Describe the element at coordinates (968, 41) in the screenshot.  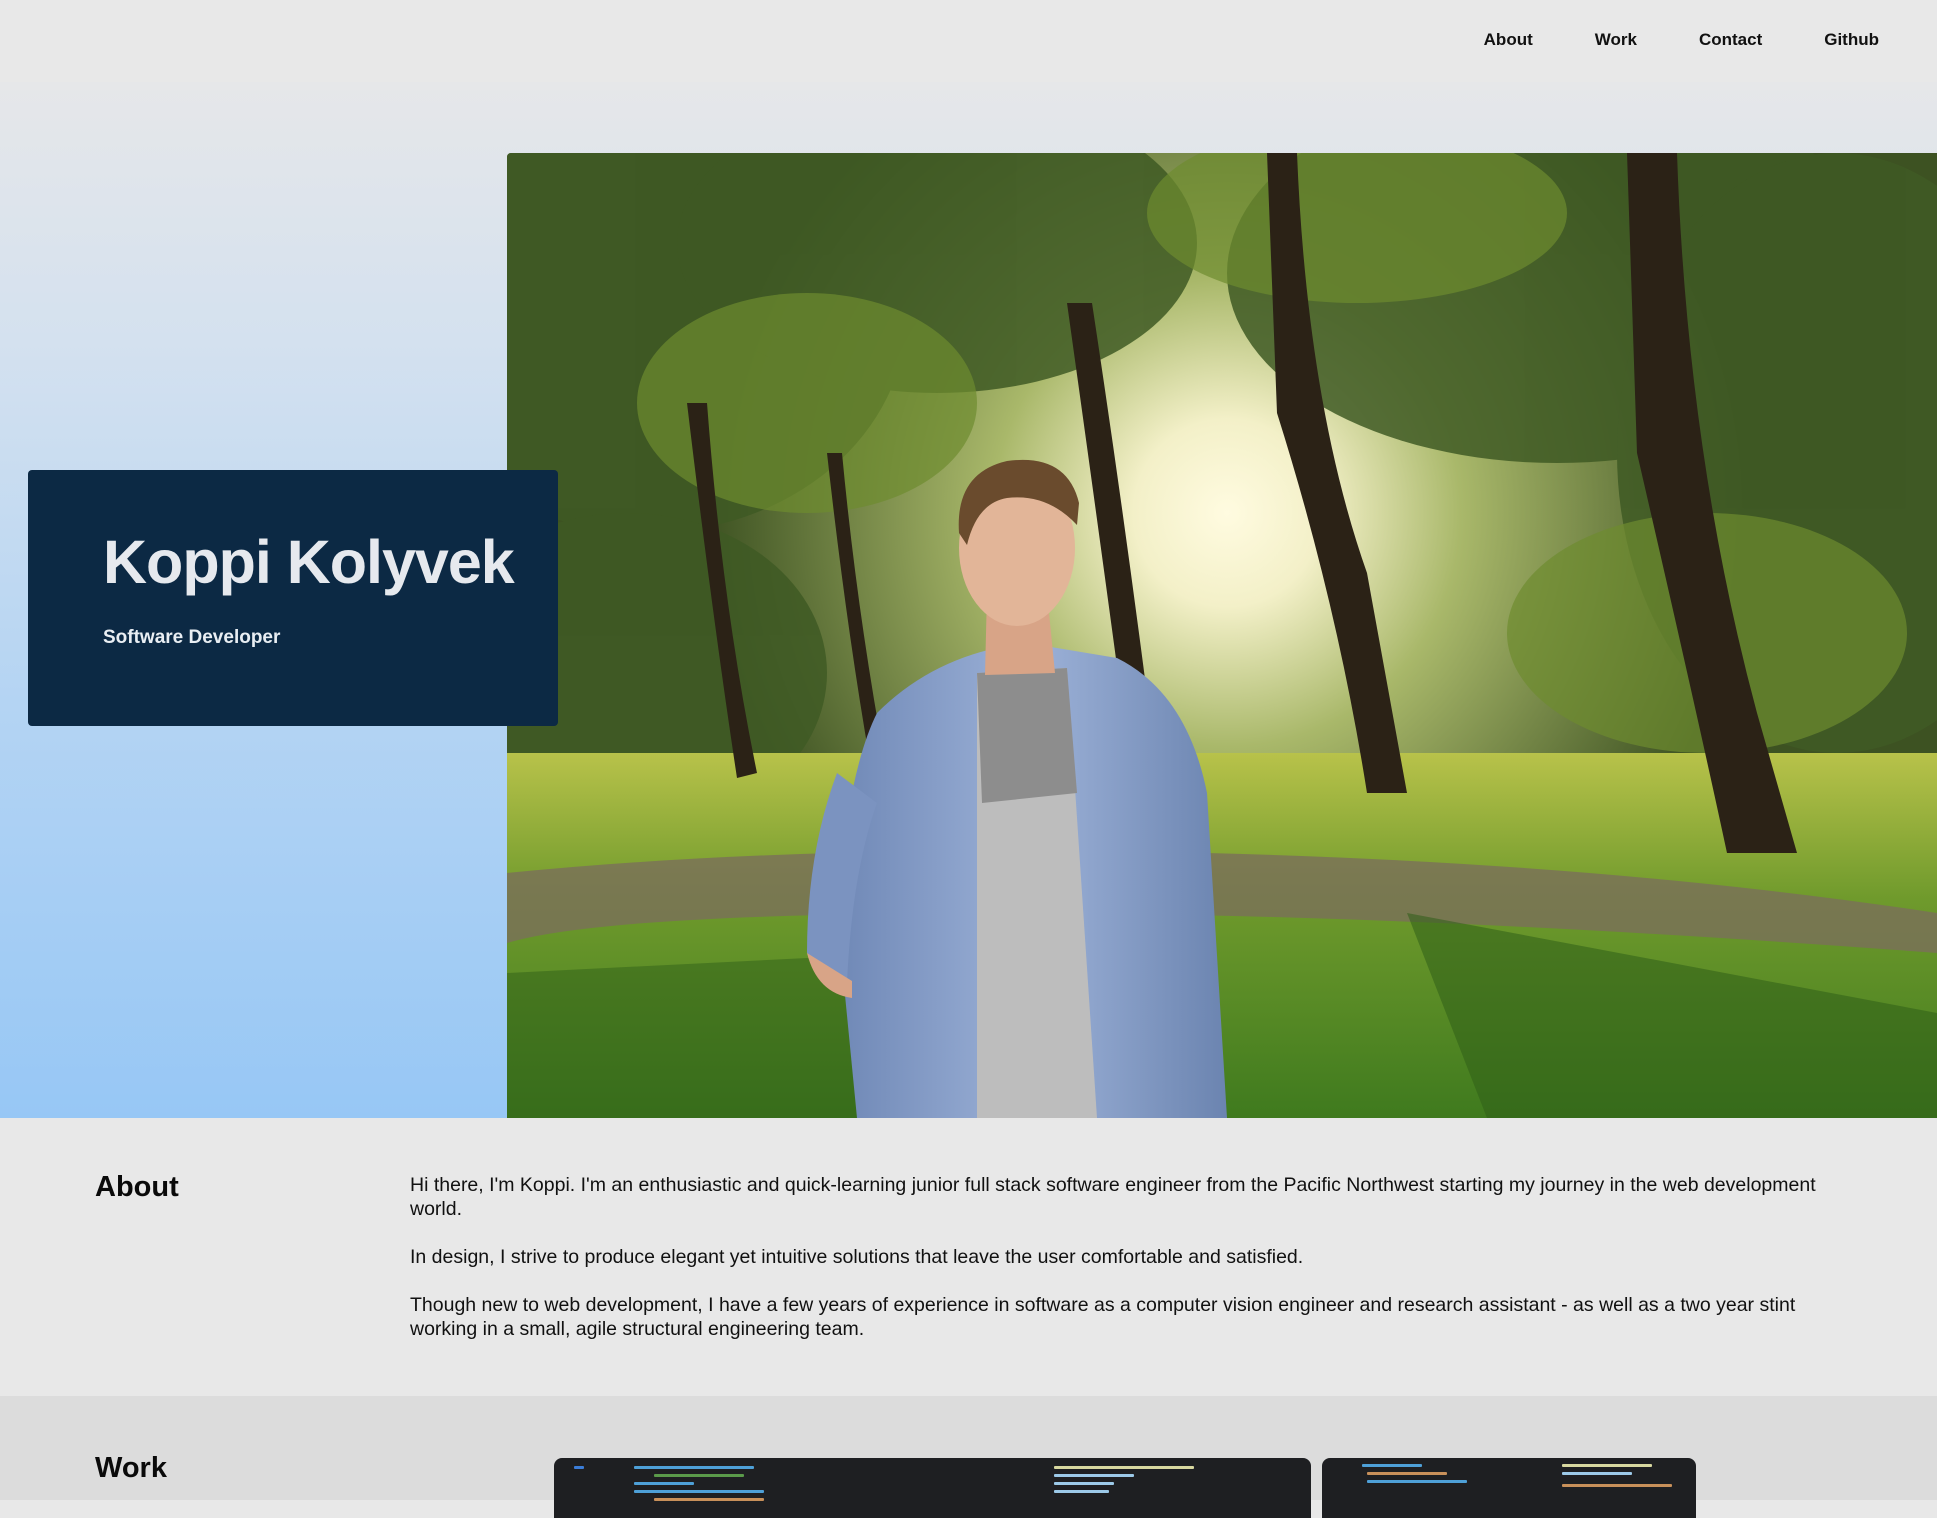
I see `site-header: About Work Contact Github` at that location.